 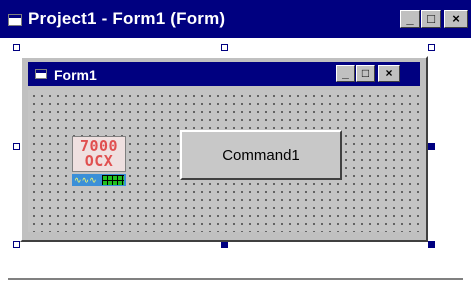 I want to click on resize-handle-left, so click(x=16, y=146).